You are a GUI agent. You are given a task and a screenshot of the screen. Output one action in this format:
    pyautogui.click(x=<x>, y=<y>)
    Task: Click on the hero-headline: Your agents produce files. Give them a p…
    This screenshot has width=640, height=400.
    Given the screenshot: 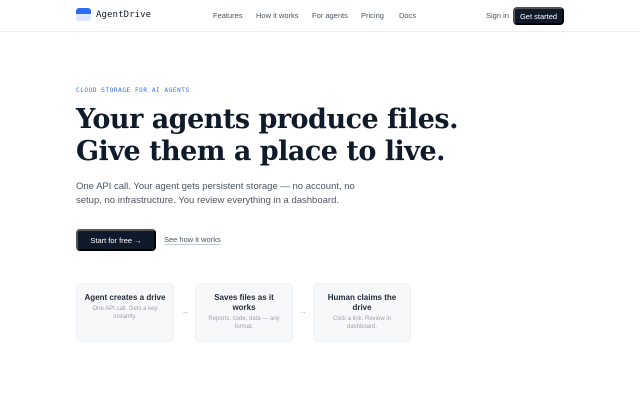 What is the action you would take?
    pyautogui.click(x=316, y=136)
    